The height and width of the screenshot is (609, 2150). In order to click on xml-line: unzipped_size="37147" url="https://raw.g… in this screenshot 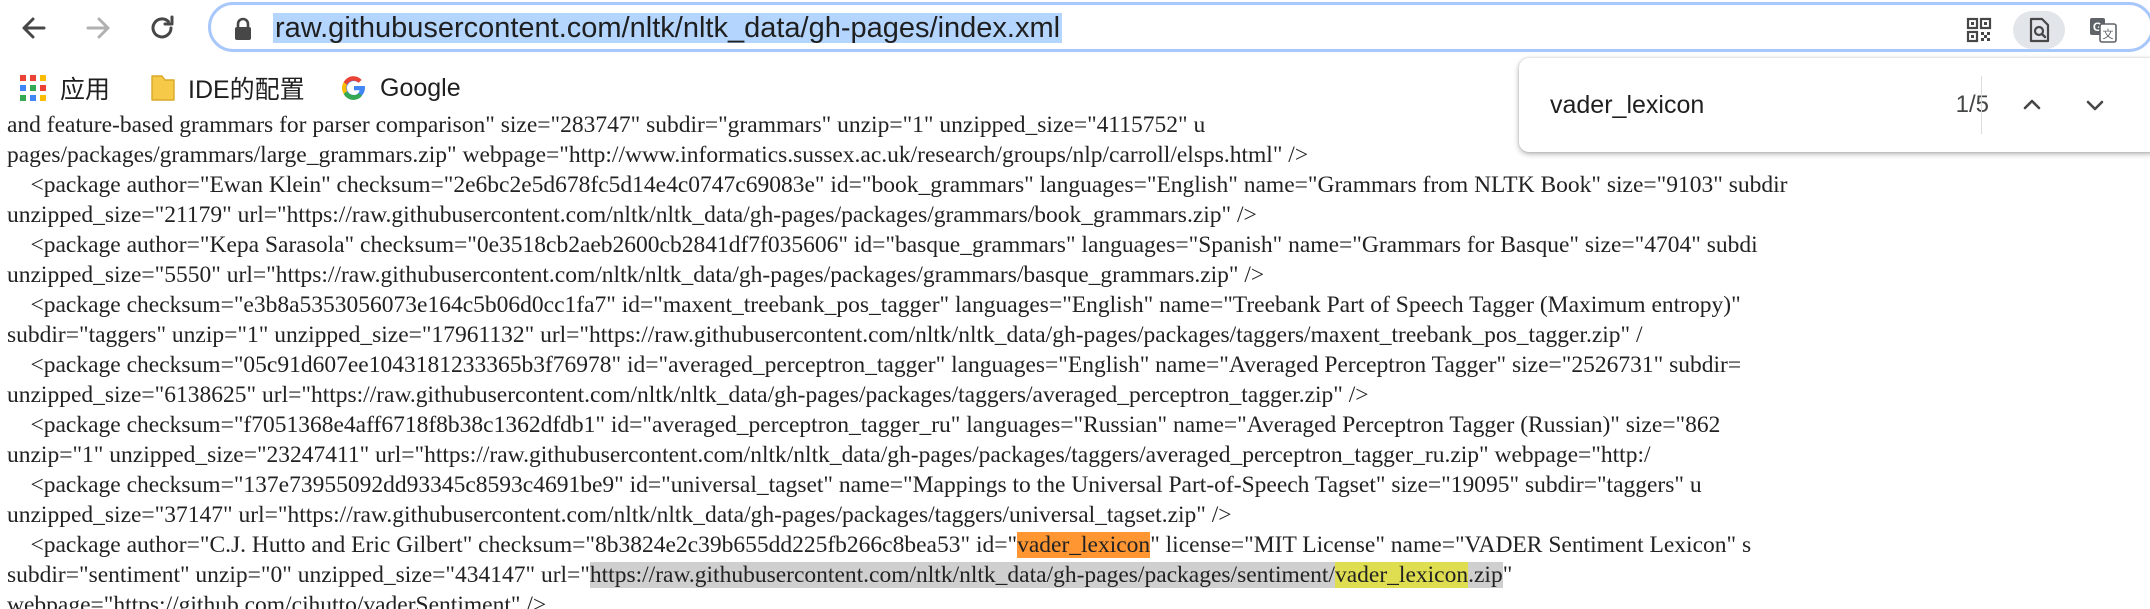, I will do `click(619, 515)`.